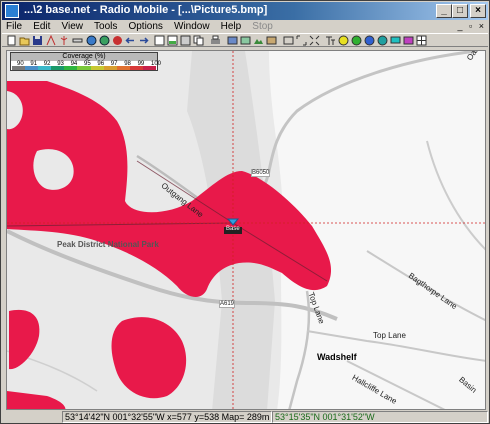 This screenshot has width=490, height=424. What do you see at coordinates (192, 26) in the screenshot?
I see `menu-window: Window` at bounding box center [192, 26].